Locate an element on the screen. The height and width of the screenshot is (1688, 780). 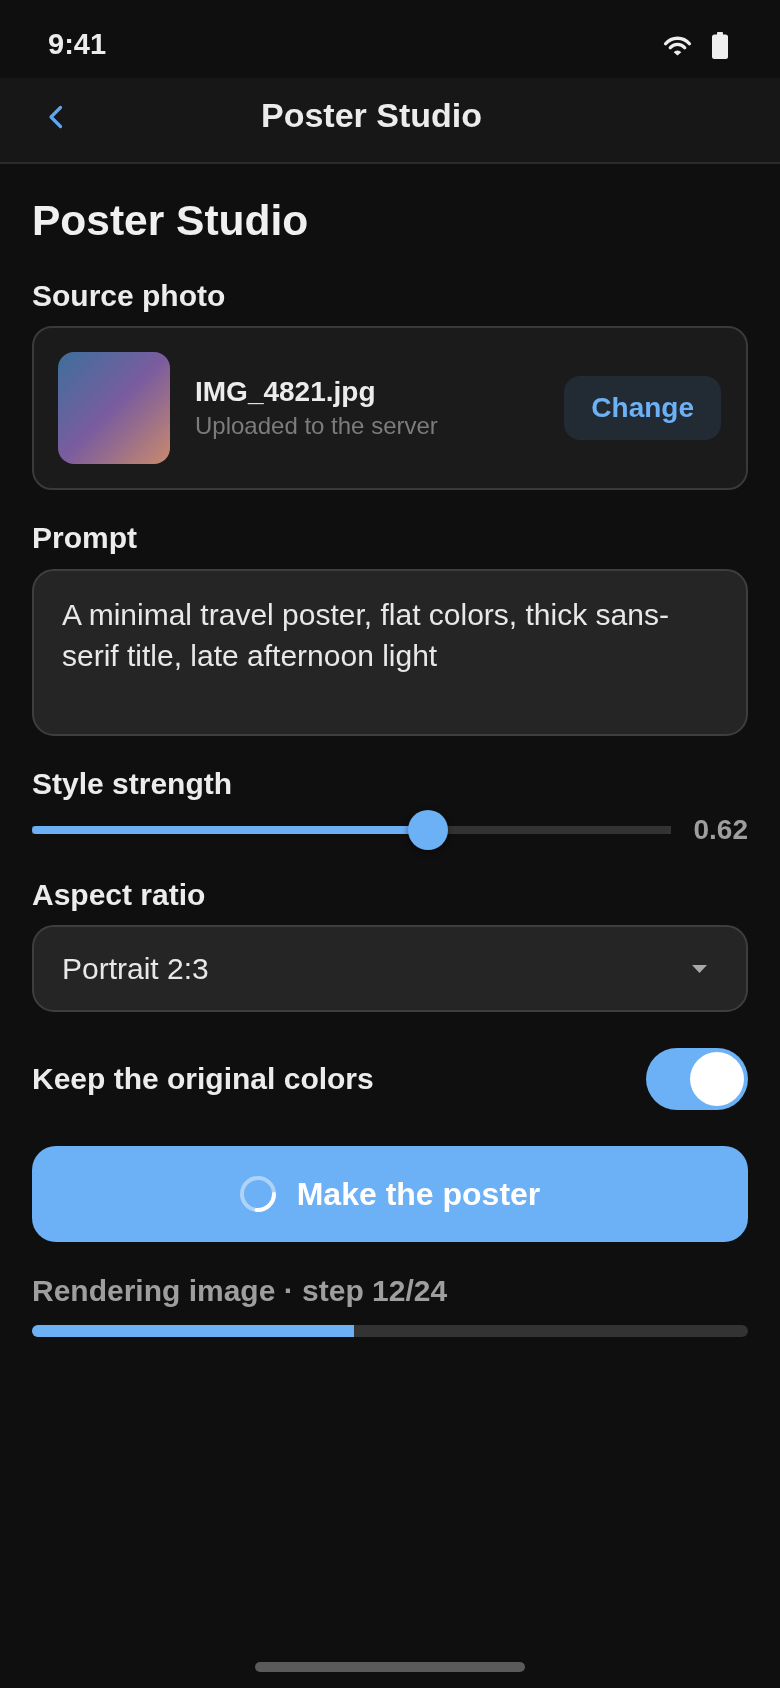
file-name: IMG_4821.jpg is located at coordinates (285, 392).